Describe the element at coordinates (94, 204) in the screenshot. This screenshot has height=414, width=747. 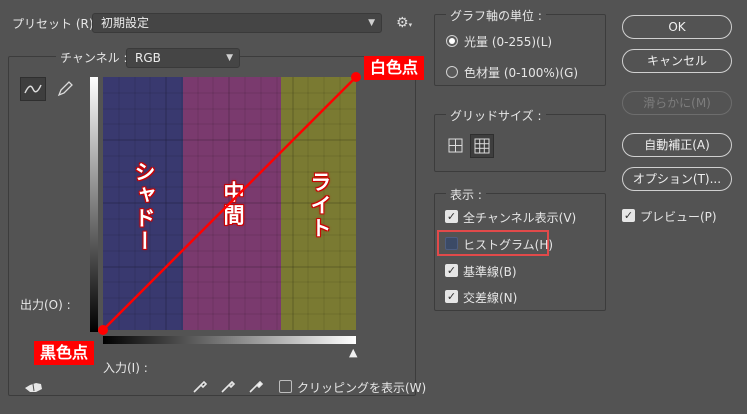
I see `output-gradient` at that location.